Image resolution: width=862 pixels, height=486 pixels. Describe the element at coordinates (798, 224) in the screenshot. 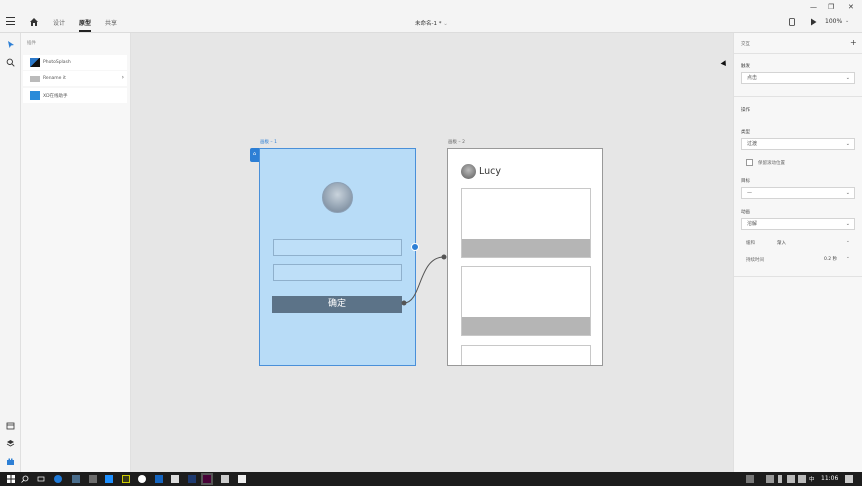

I see `animation-select: 溶解 ⌄` at that location.